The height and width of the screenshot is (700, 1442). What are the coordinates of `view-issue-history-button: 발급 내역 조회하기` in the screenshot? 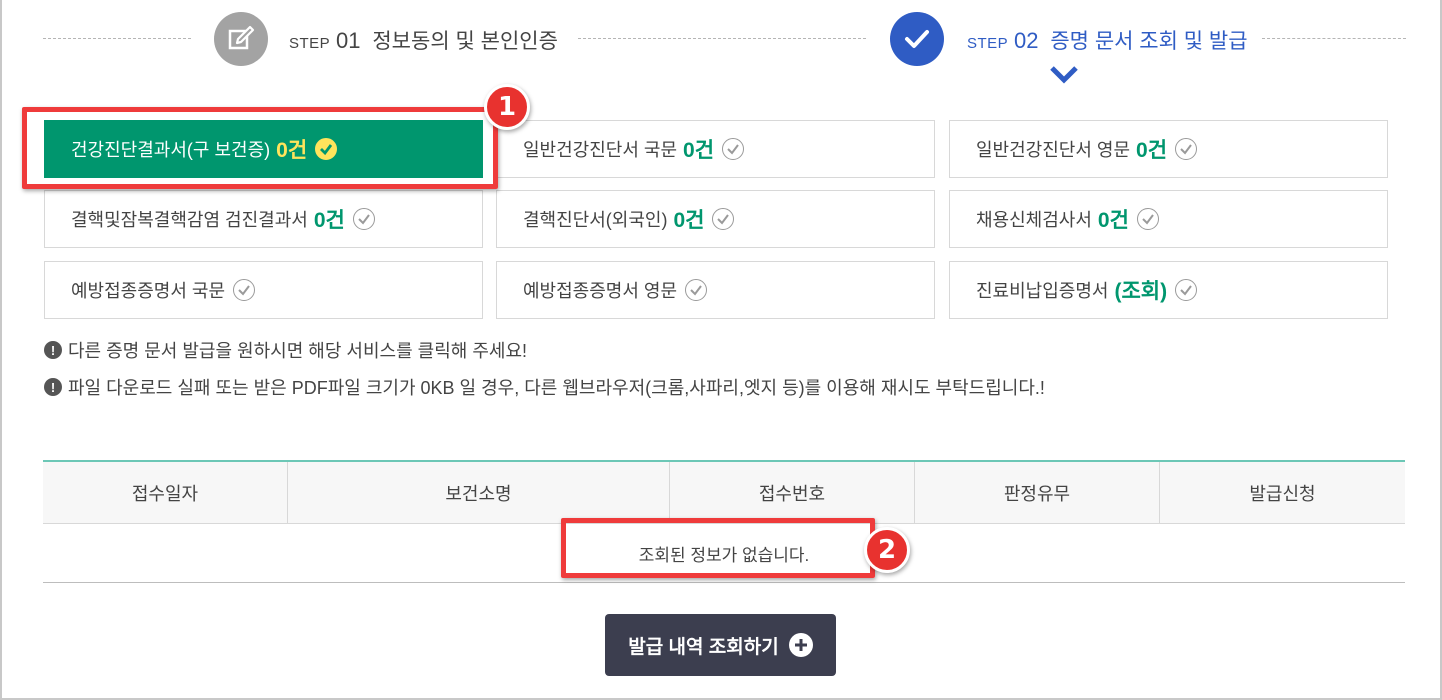 It's located at (720, 645).